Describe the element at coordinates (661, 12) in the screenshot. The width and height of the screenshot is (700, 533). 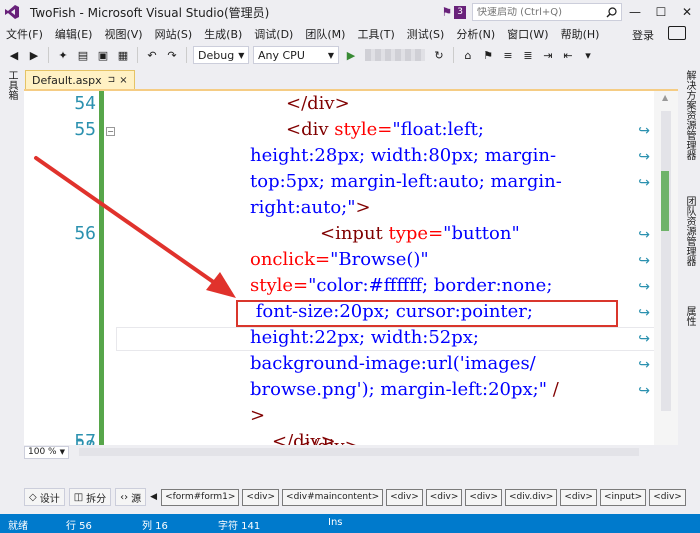
I see `maximize-button: ☐` at that location.